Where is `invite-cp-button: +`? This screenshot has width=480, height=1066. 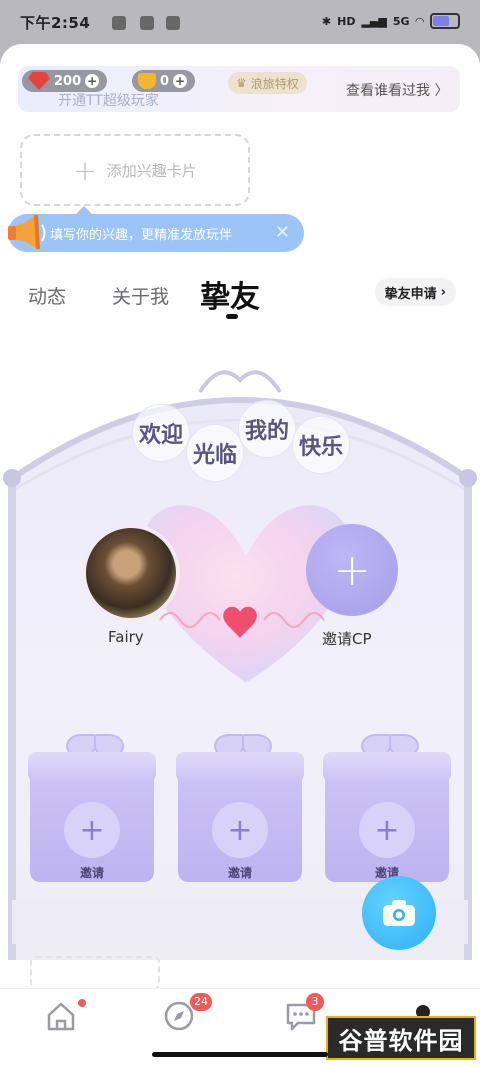
invite-cp-button: + is located at coordinates (352, 570).